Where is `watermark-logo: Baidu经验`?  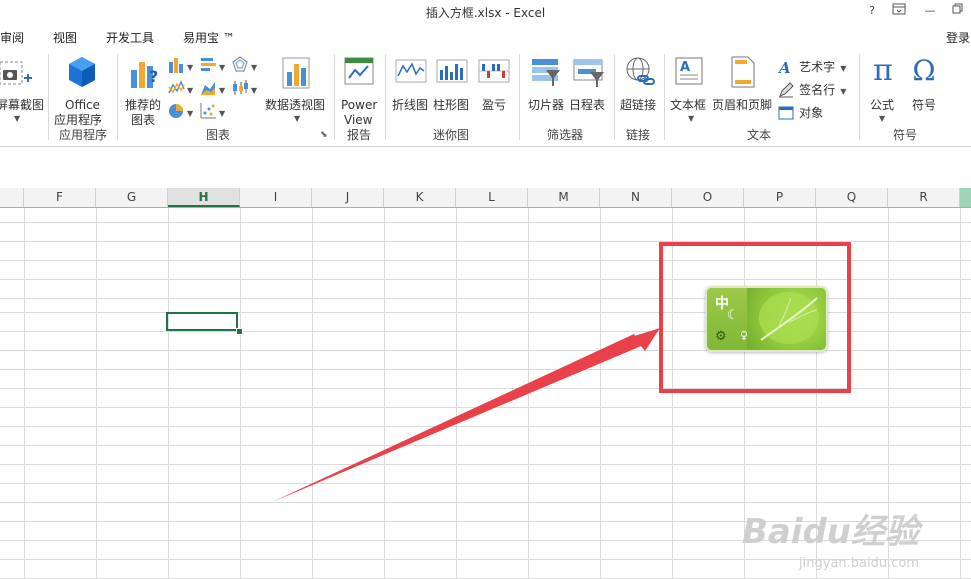
watermark-logo: Baidu经验 is located at coordinates (830, 532).